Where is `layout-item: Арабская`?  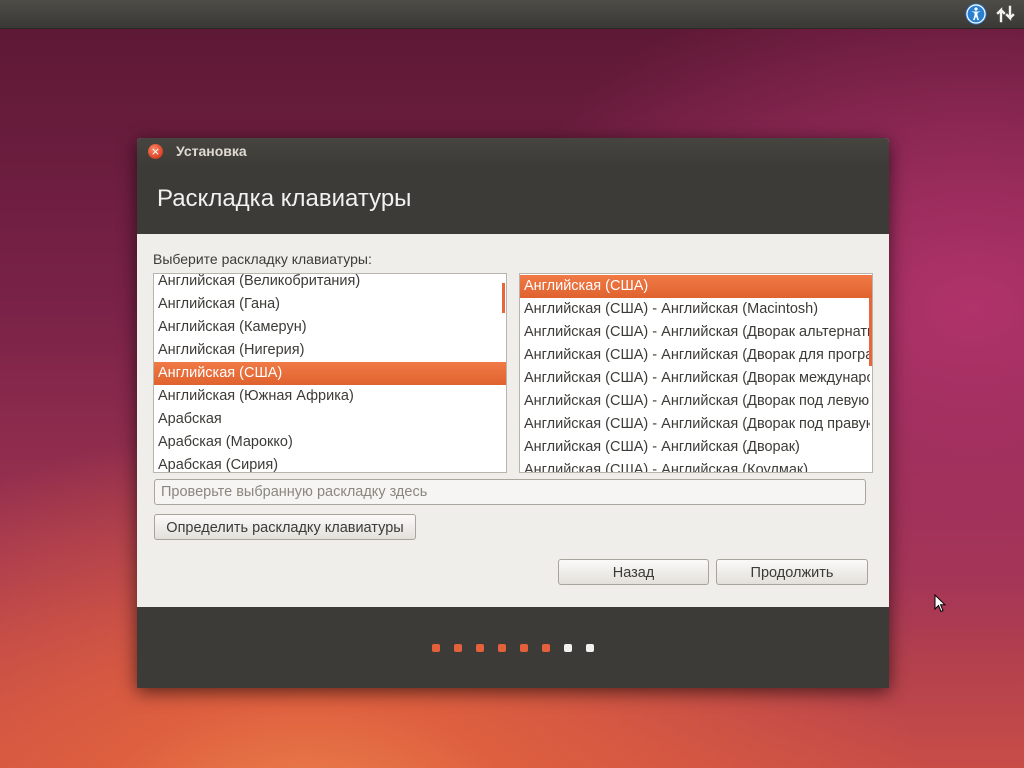 layout-item: Арабская is located at coordinates (330, 419).